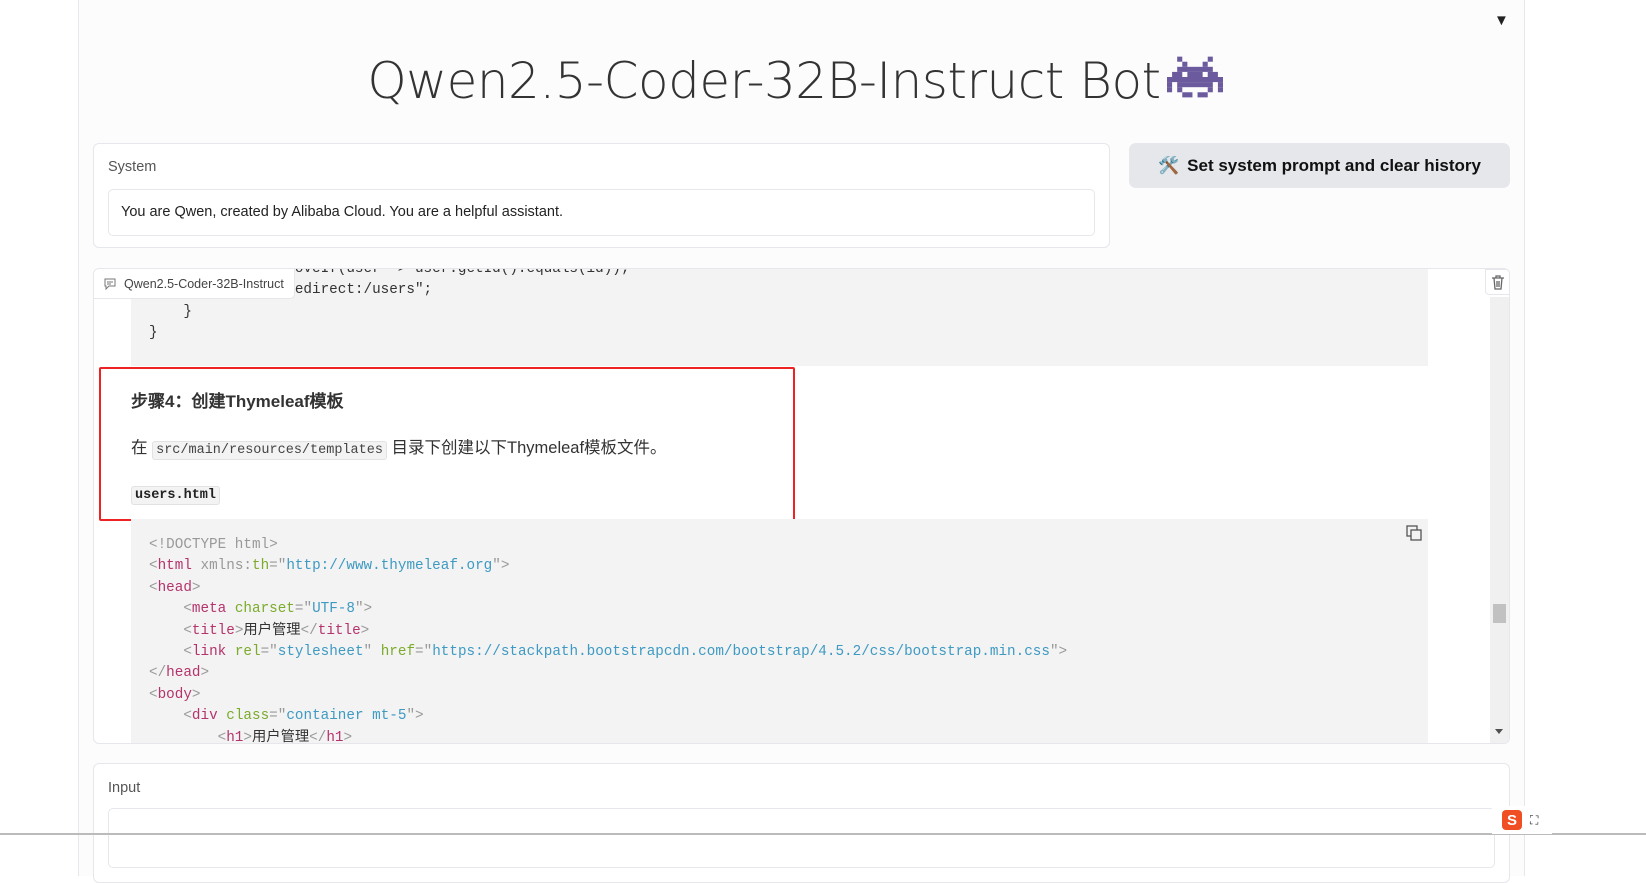 The width and height of the screenshot is (1646, 883). Describe the element at coordinates (801, 838) in the screenshot. I see `message-input` at that location.